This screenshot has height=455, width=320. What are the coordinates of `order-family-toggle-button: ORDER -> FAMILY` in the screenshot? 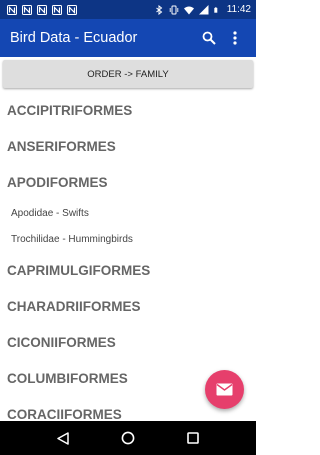 It's located at (128, 74).